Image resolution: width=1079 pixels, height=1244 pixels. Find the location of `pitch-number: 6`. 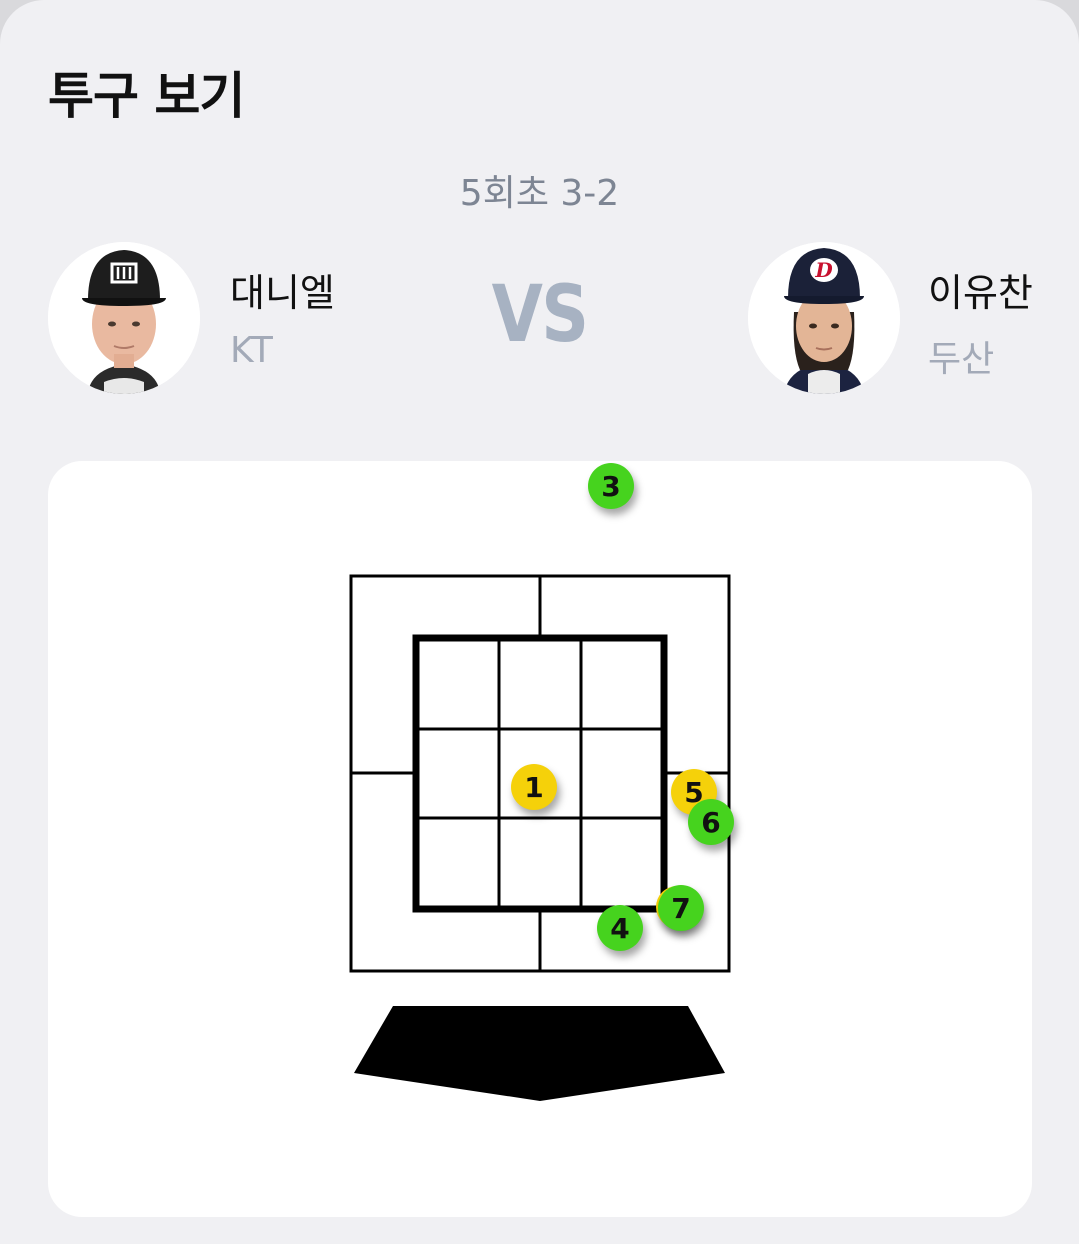

pitch-number: 6 is located at coordinates (711, 822).